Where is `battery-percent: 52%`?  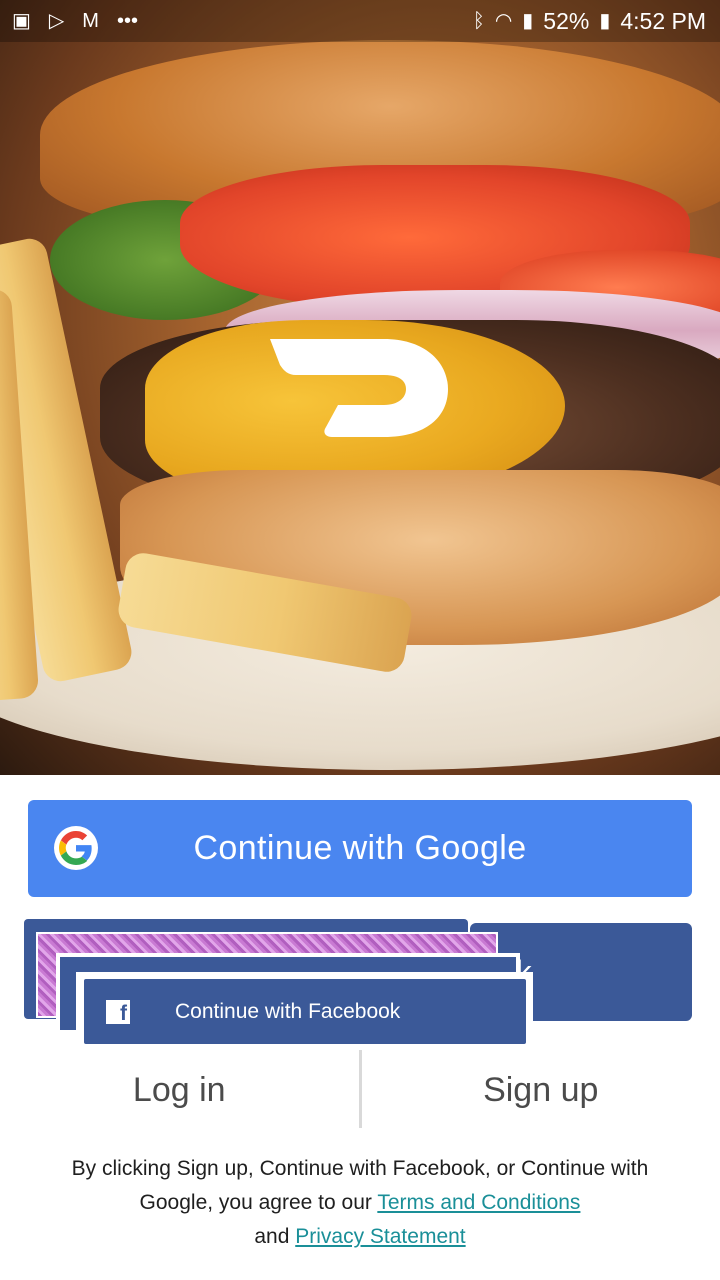 battery-percent: 52% is located at coordinates (566, 20).